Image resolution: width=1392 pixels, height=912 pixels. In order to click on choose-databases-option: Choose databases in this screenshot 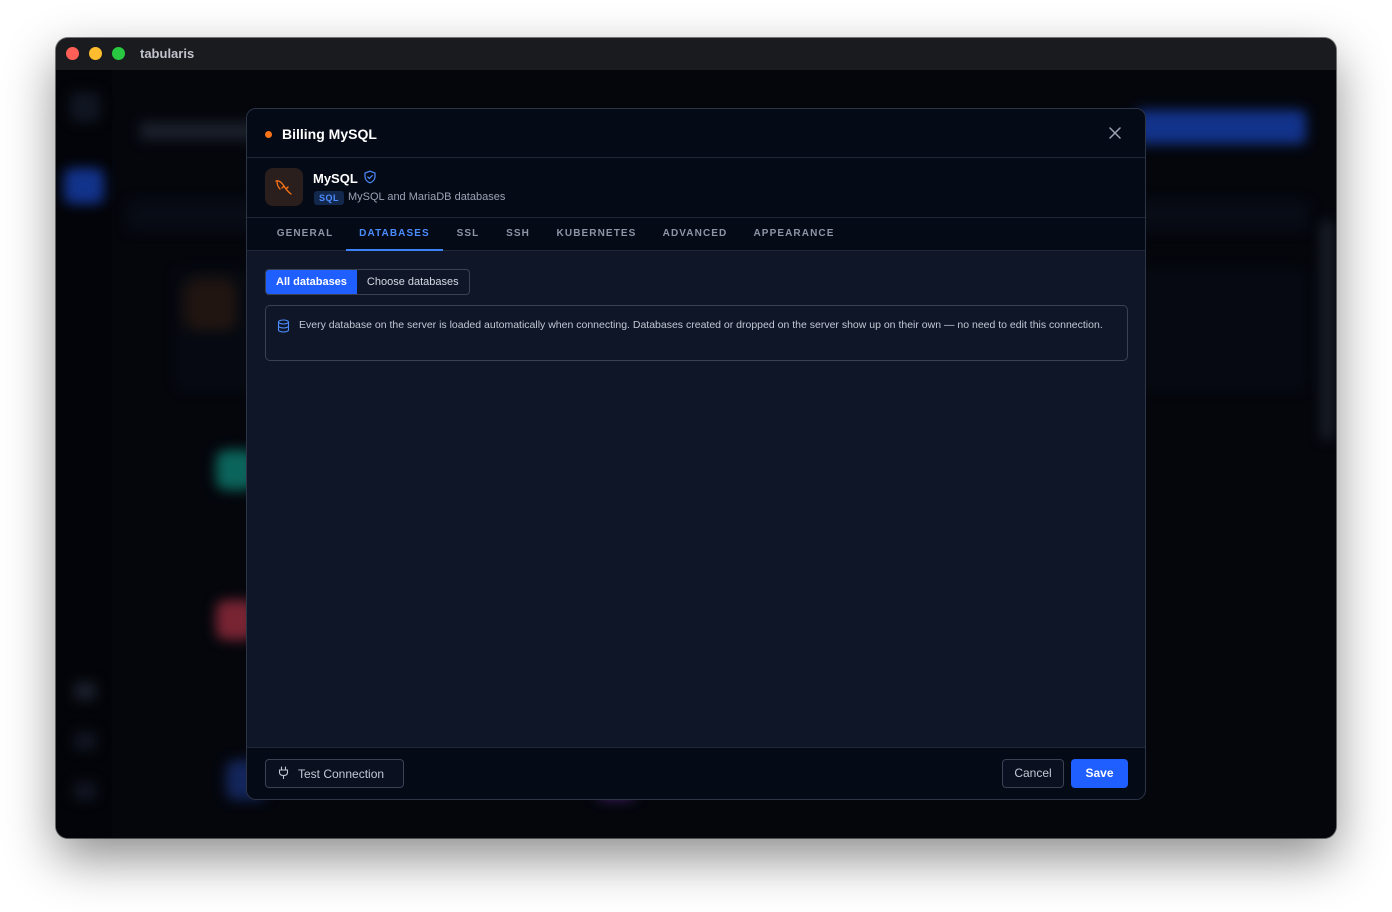, I will do `click(413, 282)`.